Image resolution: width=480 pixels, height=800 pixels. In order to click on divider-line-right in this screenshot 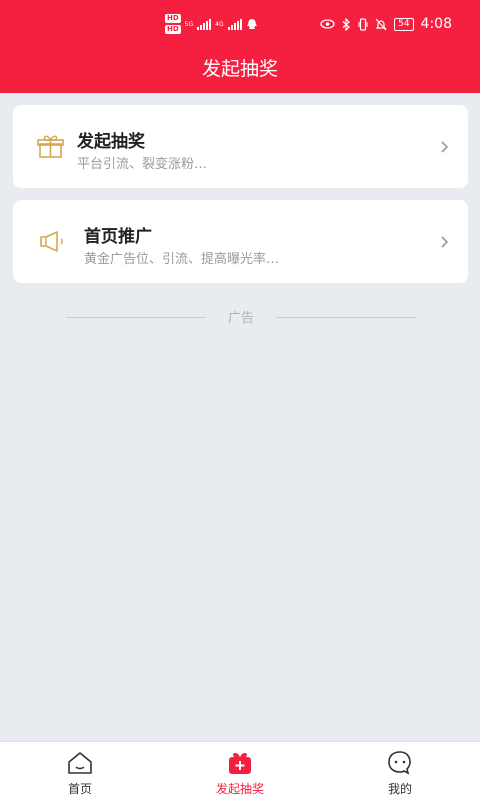, I will do `click(346, 317)`.